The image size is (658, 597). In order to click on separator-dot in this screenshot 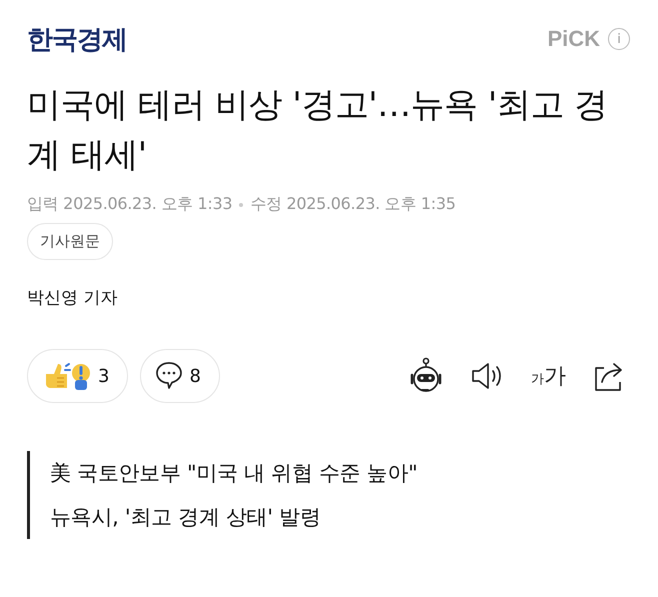, I will do `click(241, 204)`.